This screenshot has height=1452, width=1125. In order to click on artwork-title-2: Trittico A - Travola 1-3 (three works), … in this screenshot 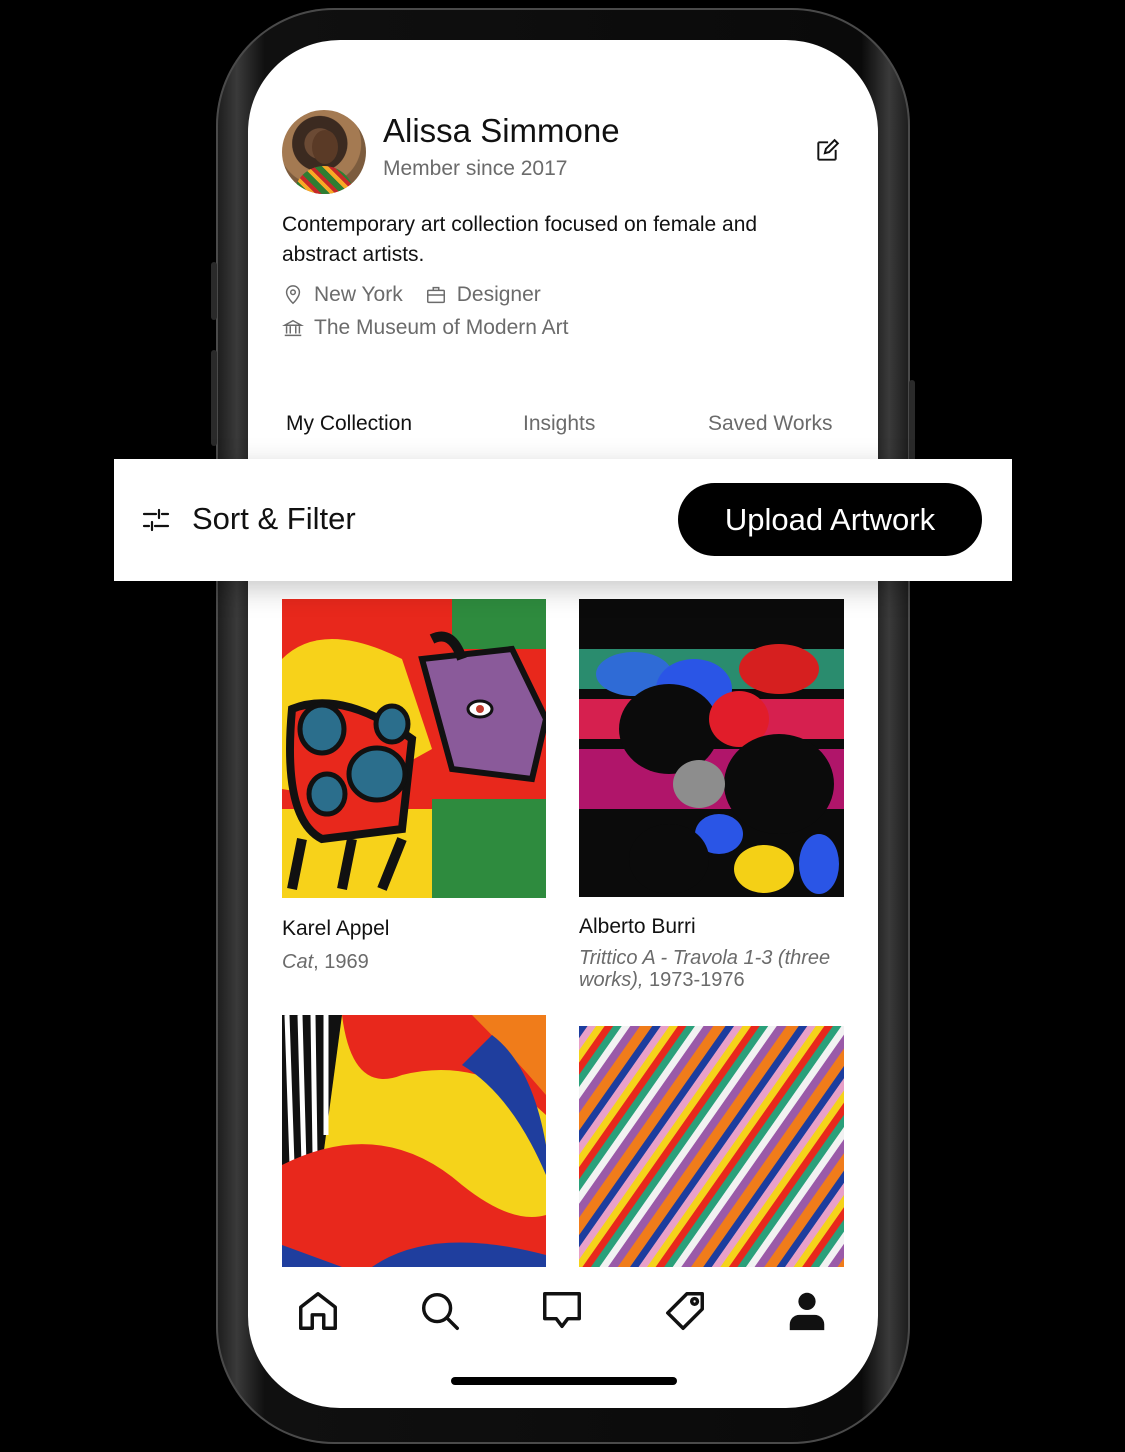, I will do `click(705, 969)`.